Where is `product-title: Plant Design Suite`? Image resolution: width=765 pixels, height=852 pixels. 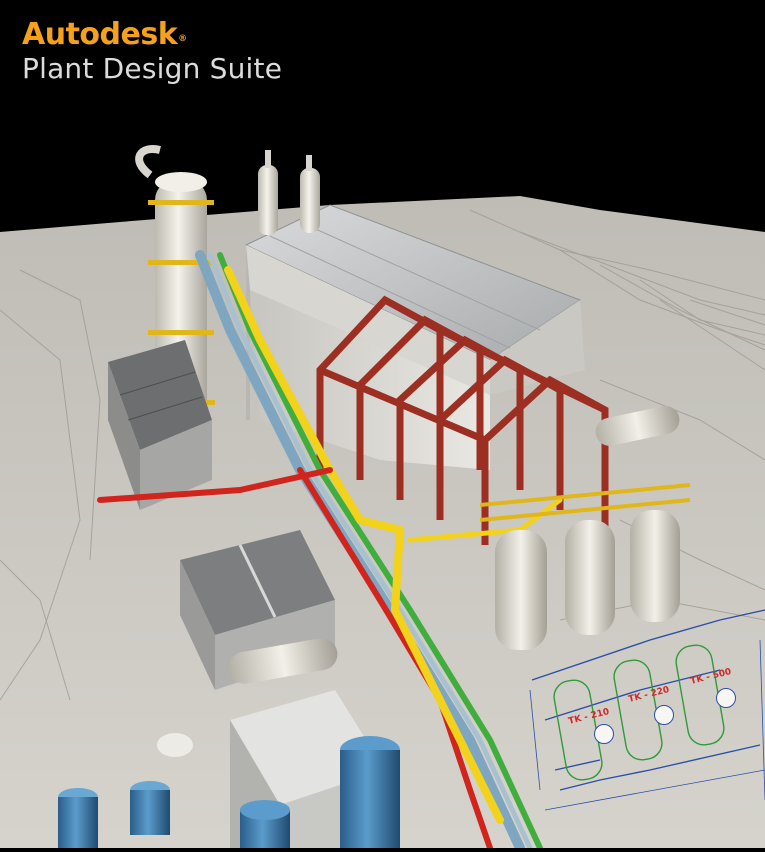 product-title: Plant Design Suite is located at coordinates (152, 68).